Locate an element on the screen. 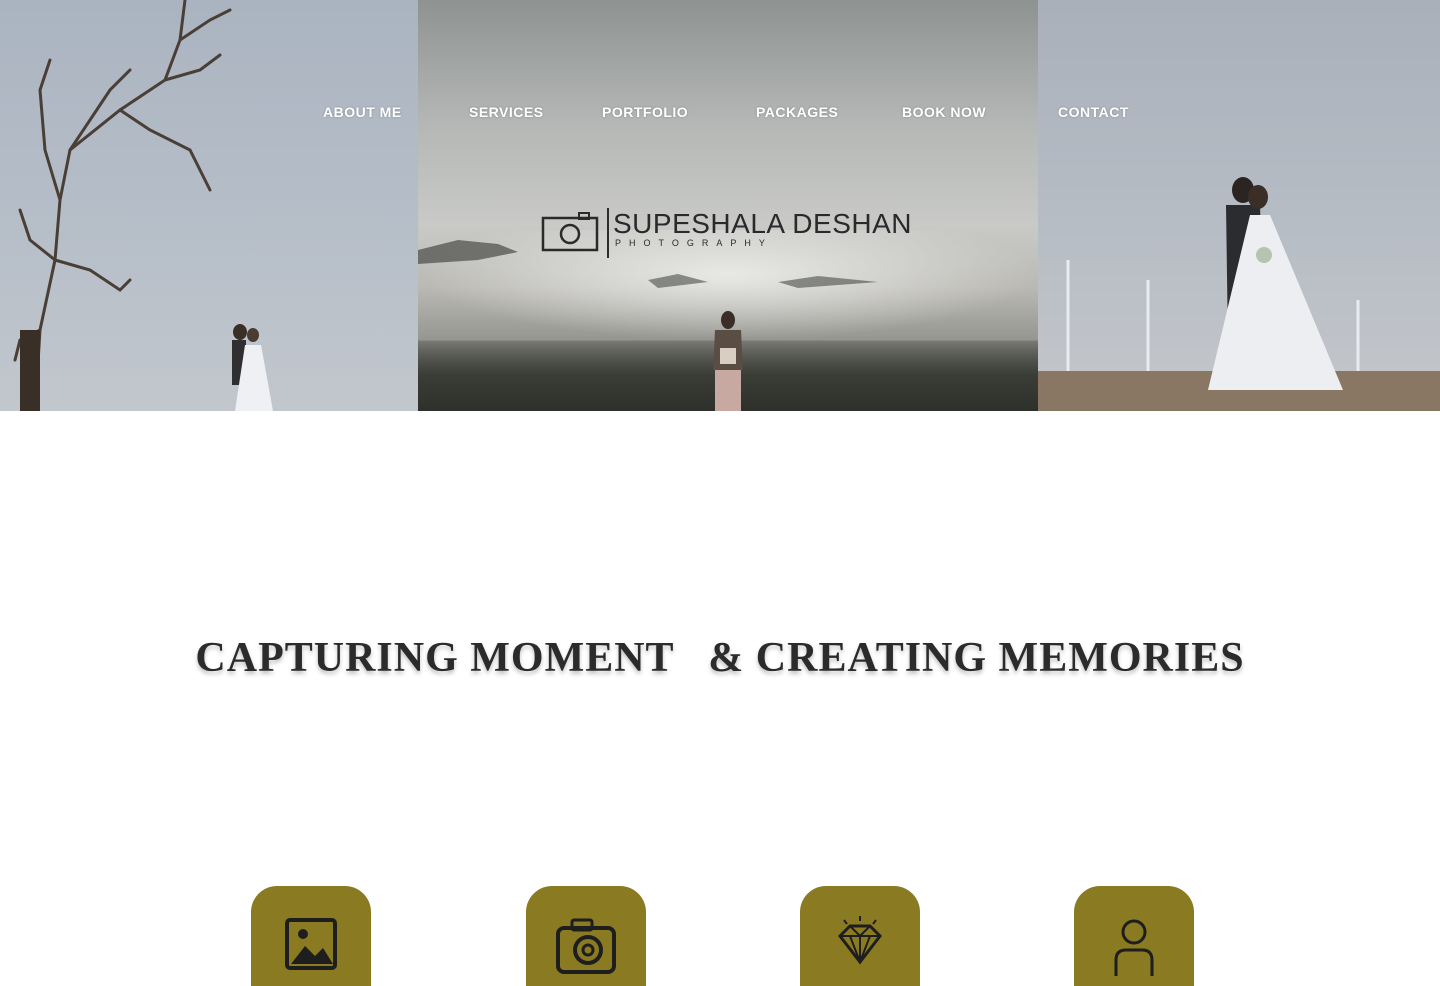  page-tagline: CAPTURING MOMENT & CREATING MEMORIES is located at coordinates (720, 658).